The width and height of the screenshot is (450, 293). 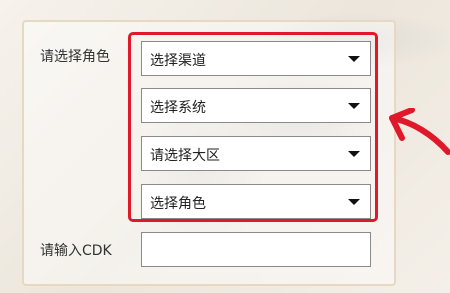 What do you see at coordinates (256, 249) in the screenshot?
I see `cdk-input` at bounding box center [256, 249].